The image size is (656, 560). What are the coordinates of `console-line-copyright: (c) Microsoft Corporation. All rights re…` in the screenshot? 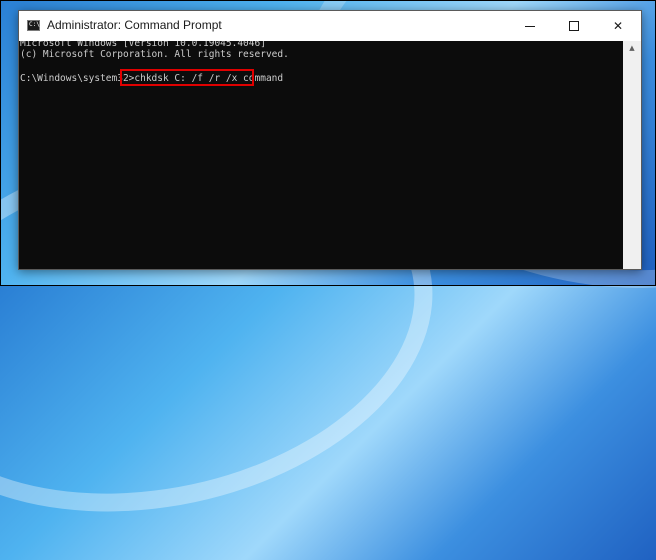 It's located at (154, 54).